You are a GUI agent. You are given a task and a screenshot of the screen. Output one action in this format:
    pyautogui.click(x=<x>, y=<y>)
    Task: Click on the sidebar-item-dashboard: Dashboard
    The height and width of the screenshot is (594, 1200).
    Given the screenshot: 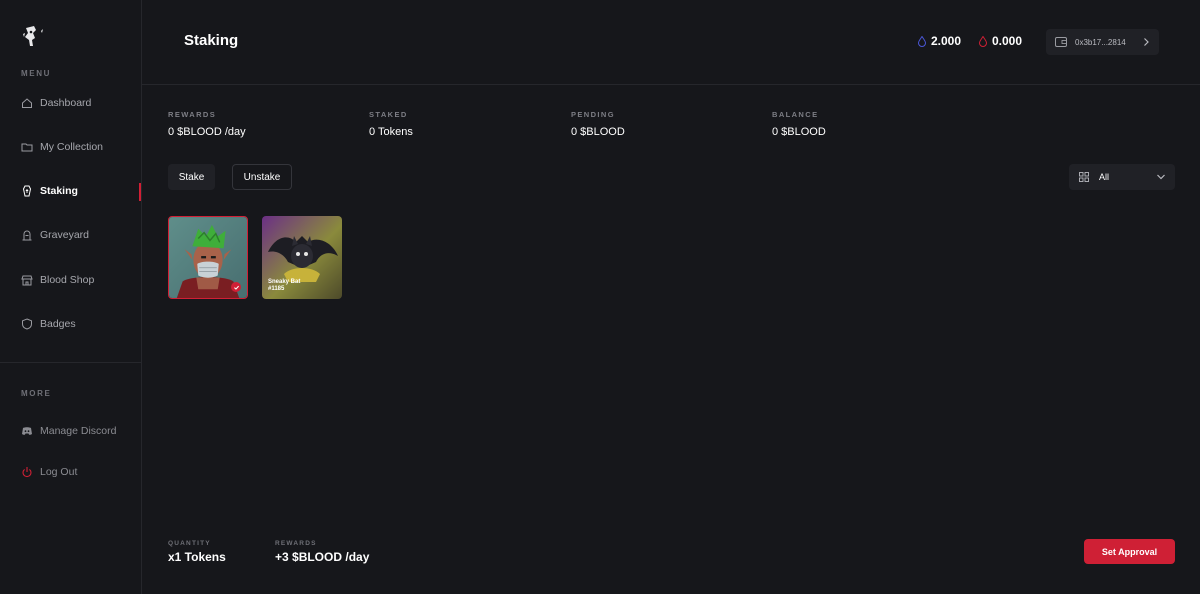 What is the action you would take?
    pyautogui.click(x=71, y=103)
    